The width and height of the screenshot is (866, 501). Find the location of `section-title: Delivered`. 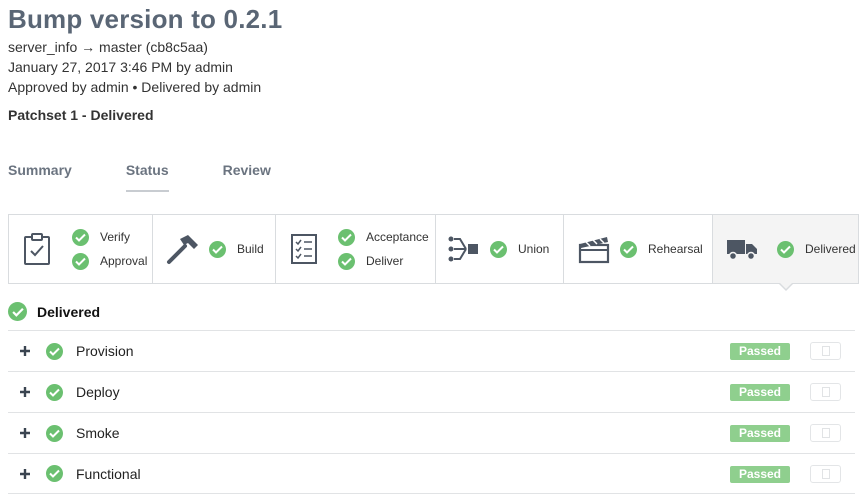

section-title: Delivered is located at coordinates (69, 311).